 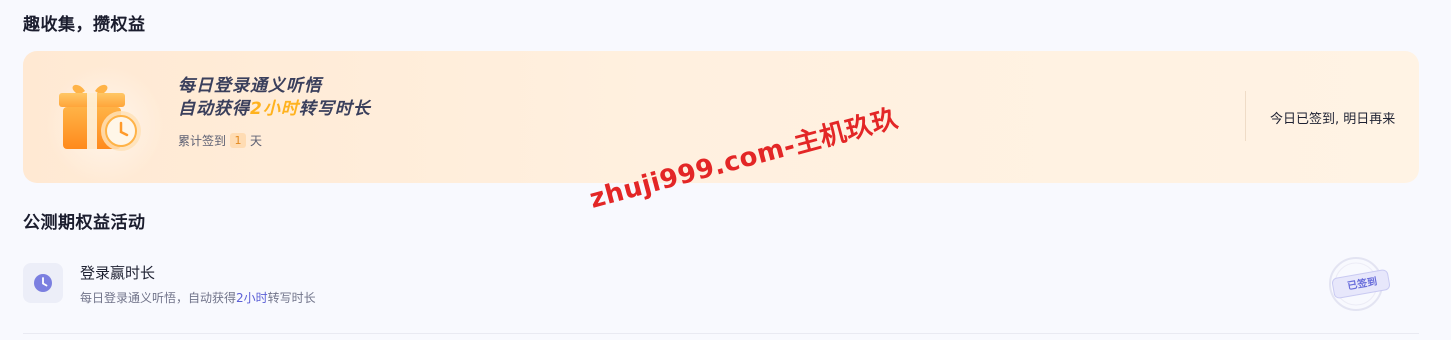 I want to click on headline-prefix: 自动获得, so click(x=214, y=109).